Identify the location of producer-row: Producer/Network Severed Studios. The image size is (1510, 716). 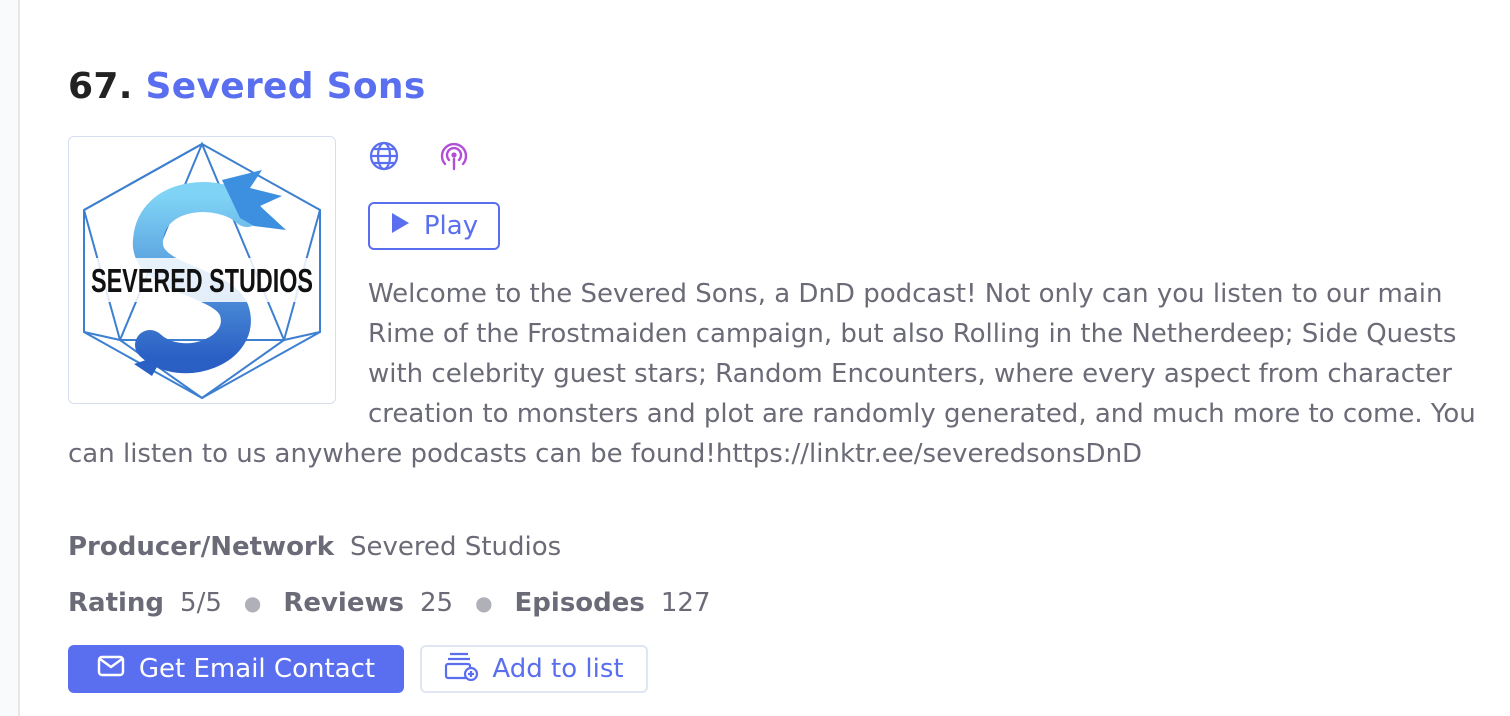
(314, 547).